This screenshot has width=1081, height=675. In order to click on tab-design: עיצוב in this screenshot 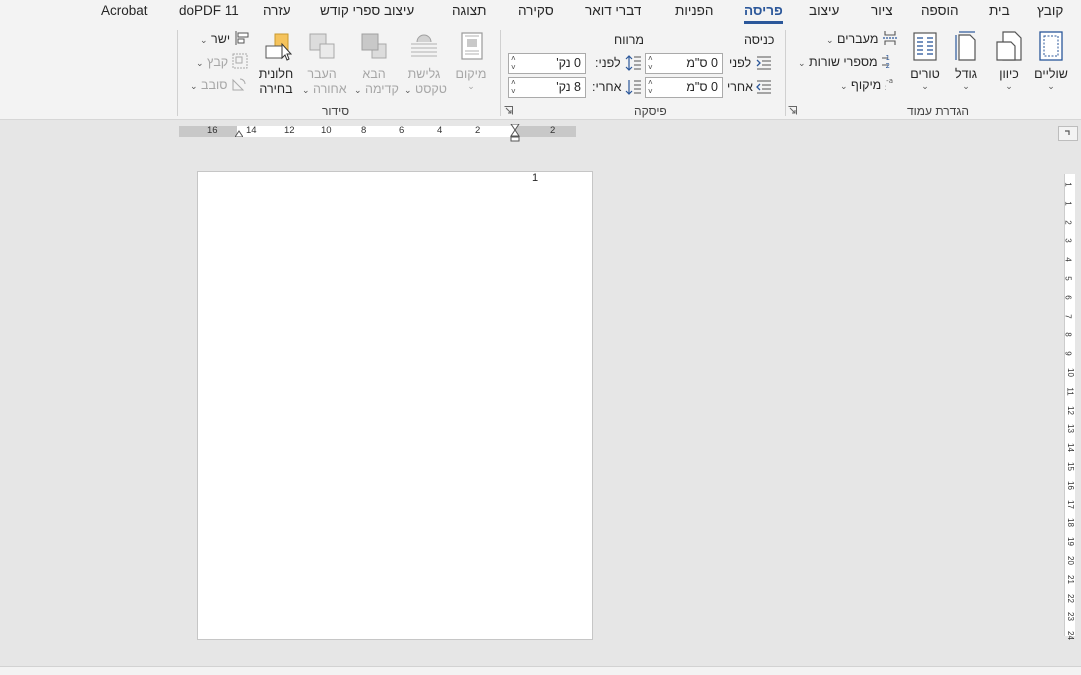, I will do `click(824, 12)`.